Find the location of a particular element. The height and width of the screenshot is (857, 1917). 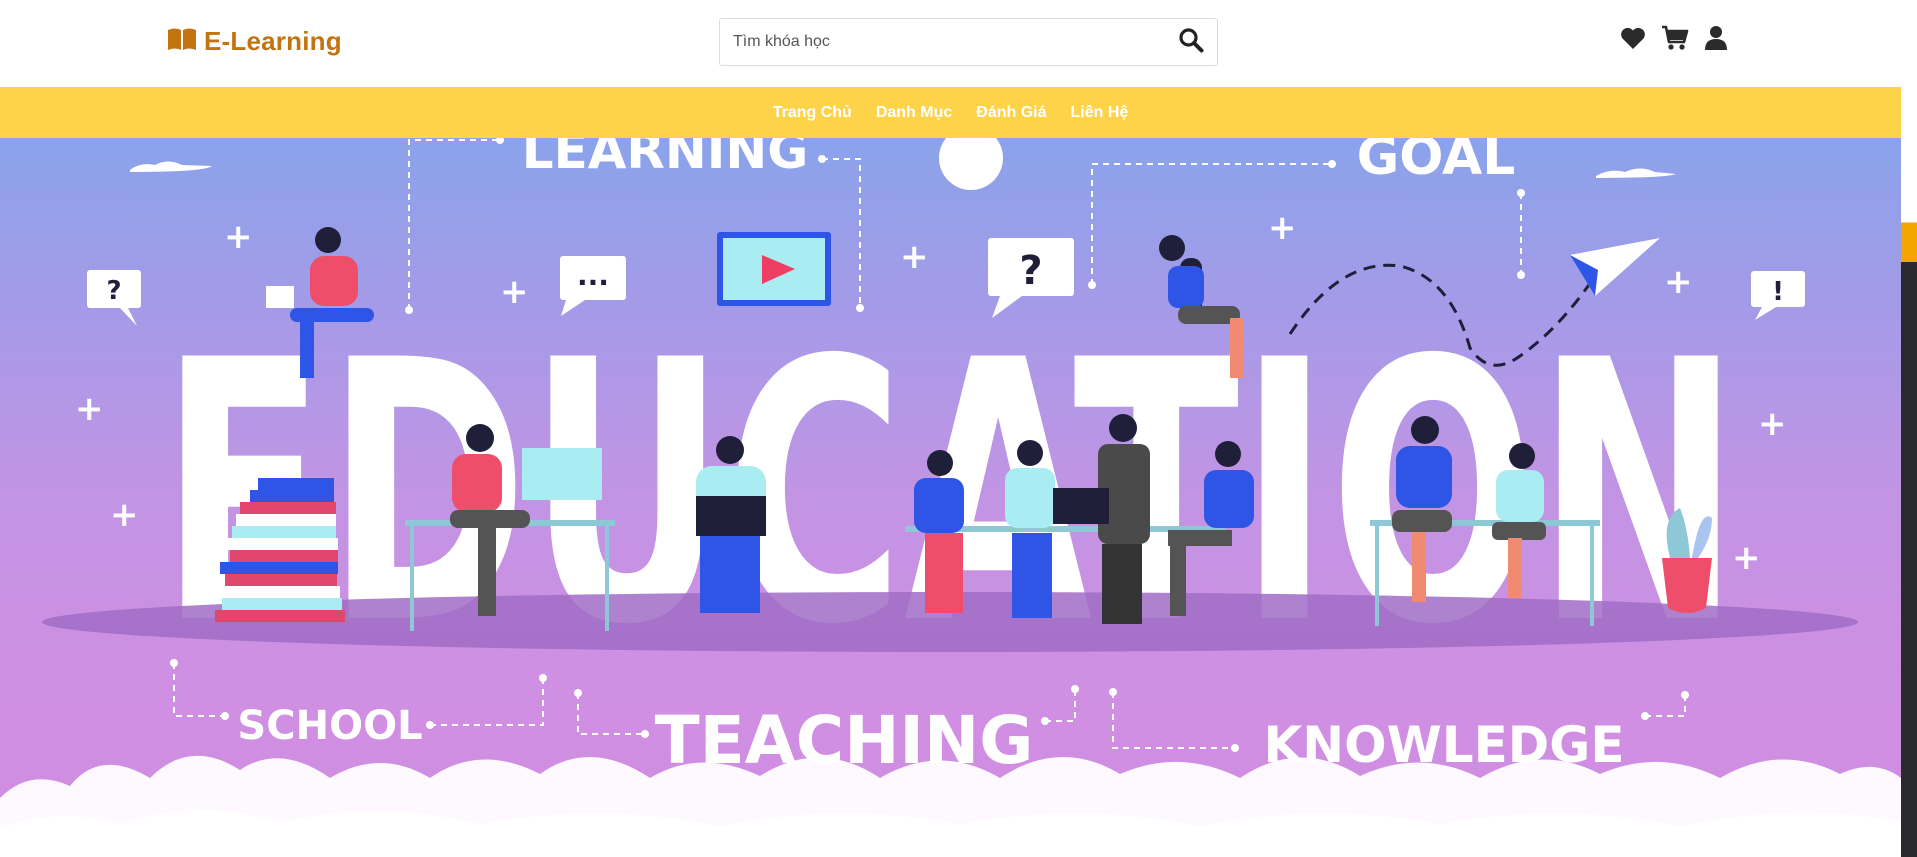

wishlist-button is located at coordinates (1633, 40).